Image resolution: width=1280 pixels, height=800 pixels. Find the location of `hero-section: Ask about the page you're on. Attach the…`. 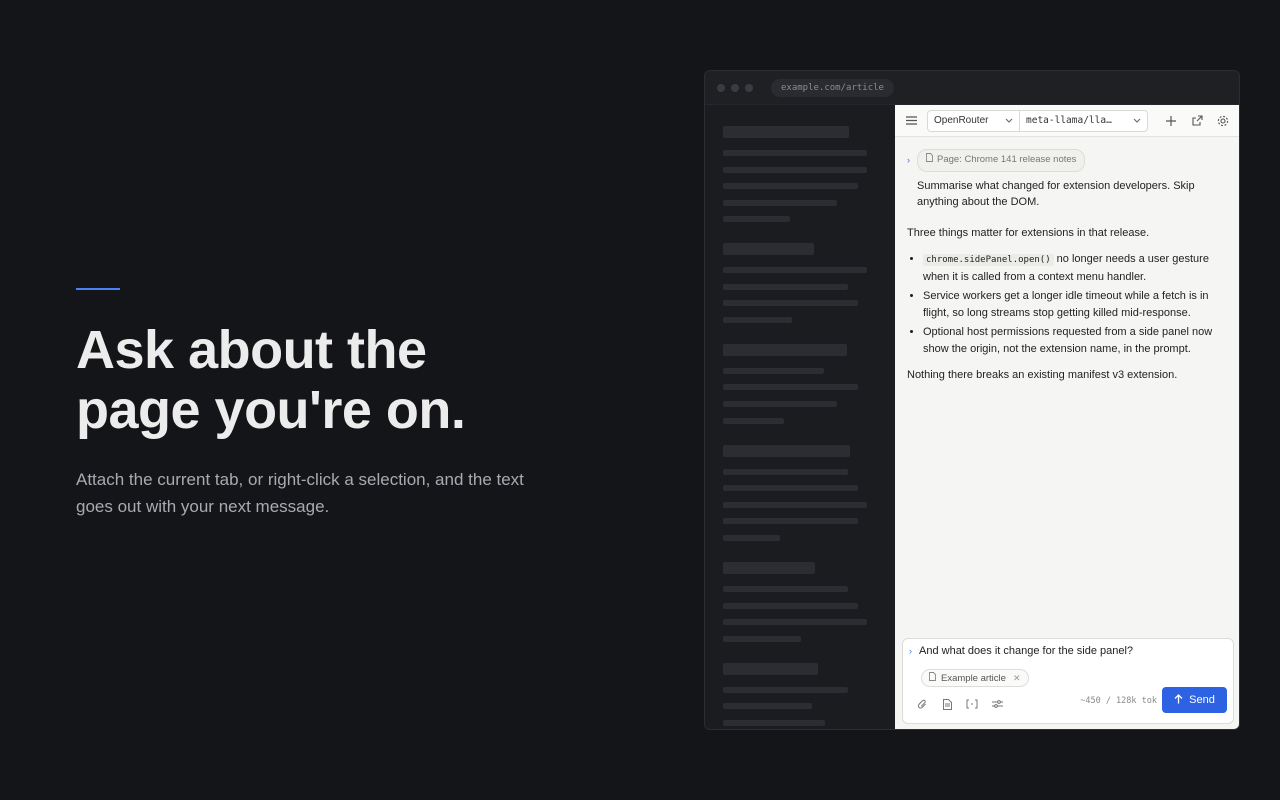

hero-section: Ask about the page you're on. Attach the… is located at coordinates (306, 404).